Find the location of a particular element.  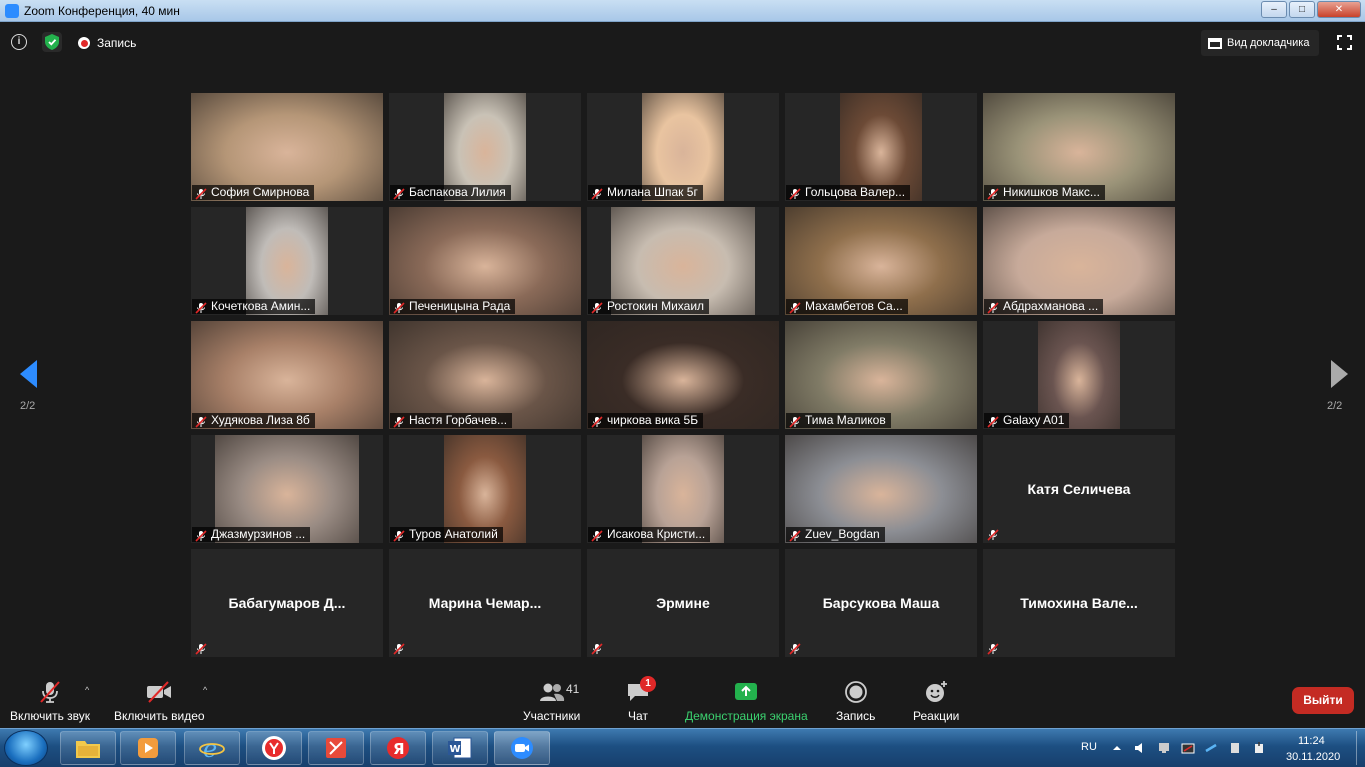

participant-tile: Катя Селичева is located at coordinates (1079, 489).